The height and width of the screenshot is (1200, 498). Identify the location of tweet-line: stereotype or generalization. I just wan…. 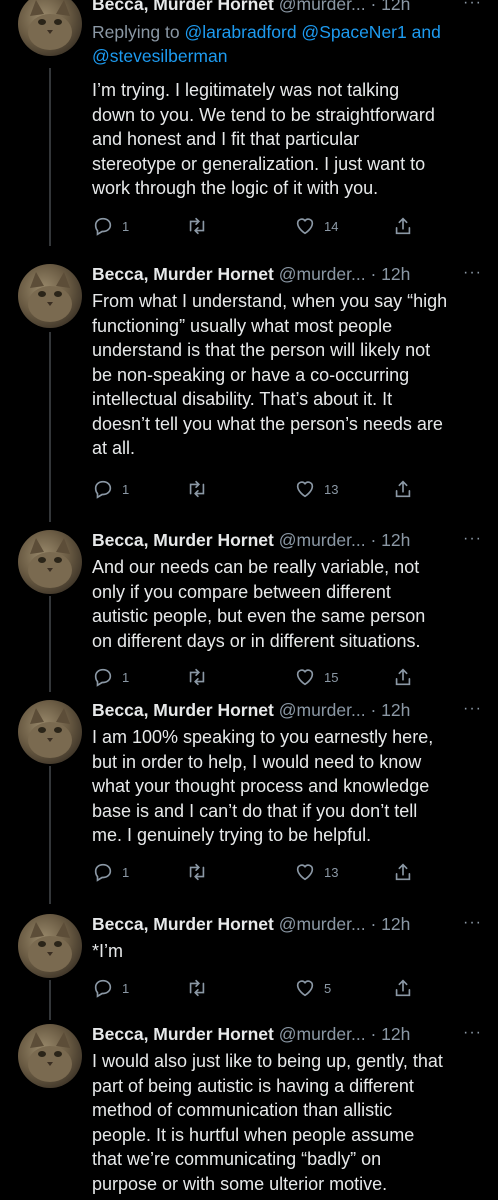
(259, 163).